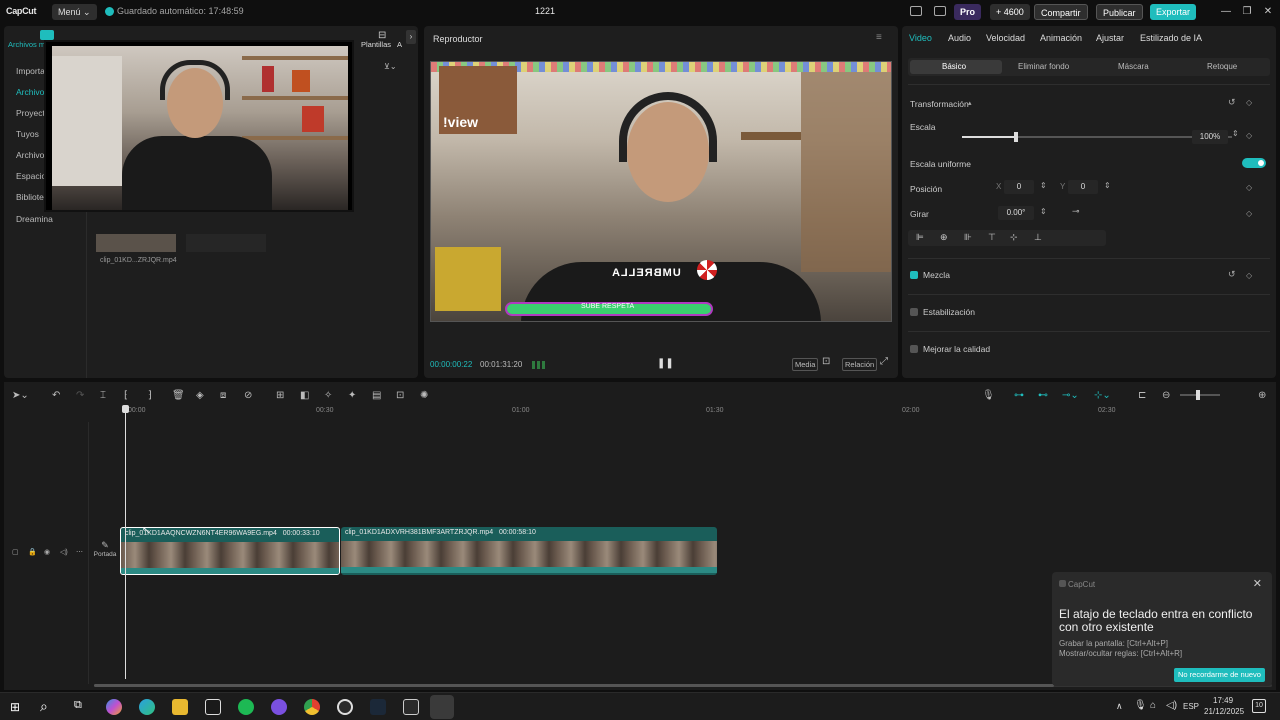 The height and width of the screenshot is (720, 1280). I want to click on dont-remind-button: No recordarme de nuevo, so click(1219, 675).